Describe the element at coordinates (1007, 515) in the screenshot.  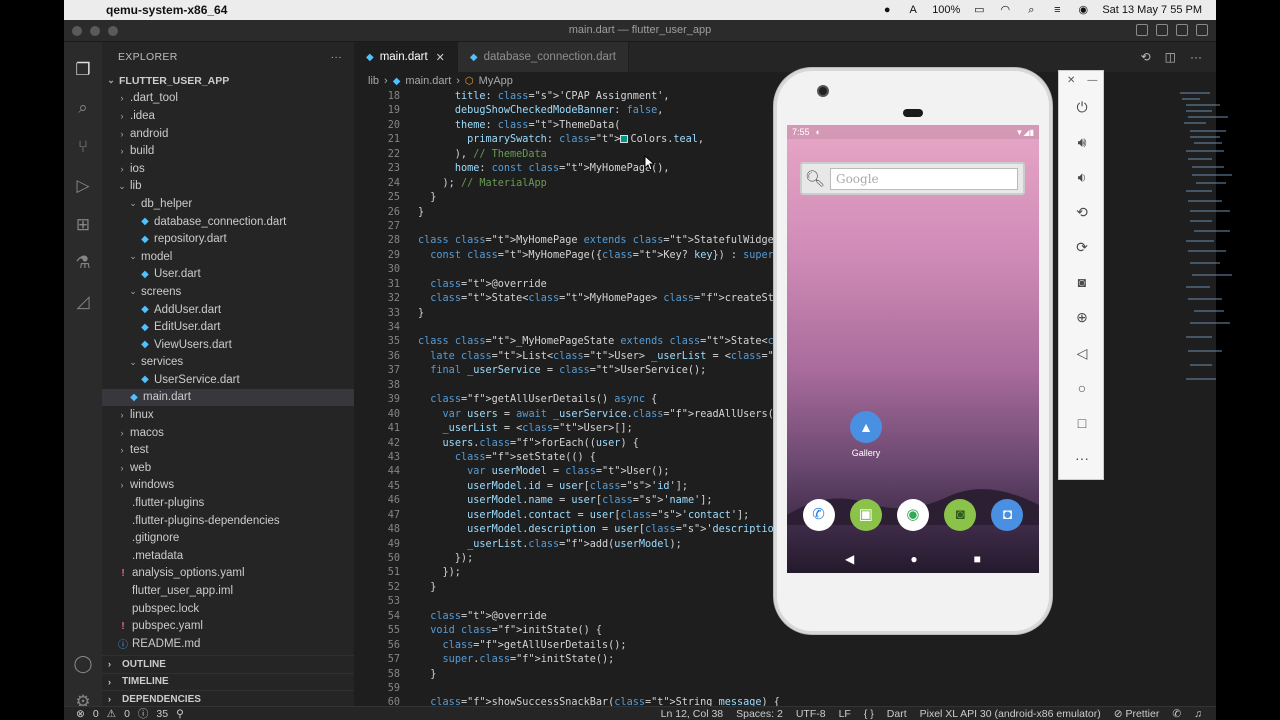
I see `camera-app-icon: ◘` at that location.